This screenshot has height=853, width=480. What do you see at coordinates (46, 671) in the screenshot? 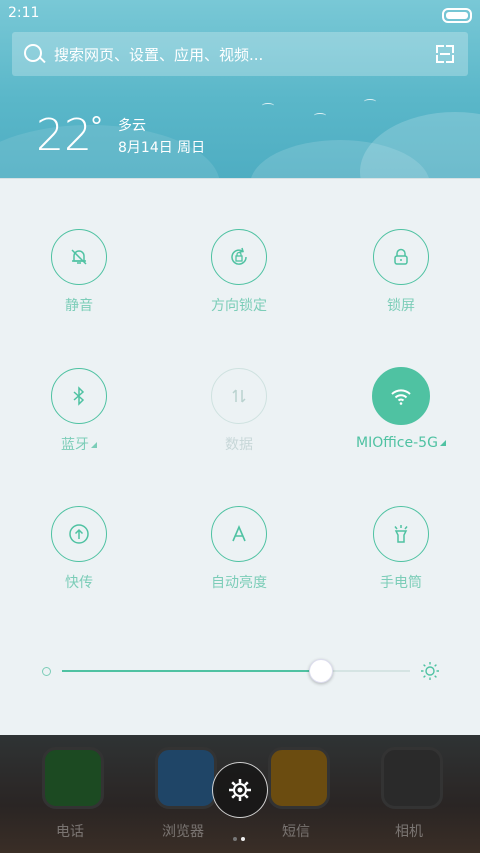
I see `brightness-low-icon` at bounding box center [46, 671].